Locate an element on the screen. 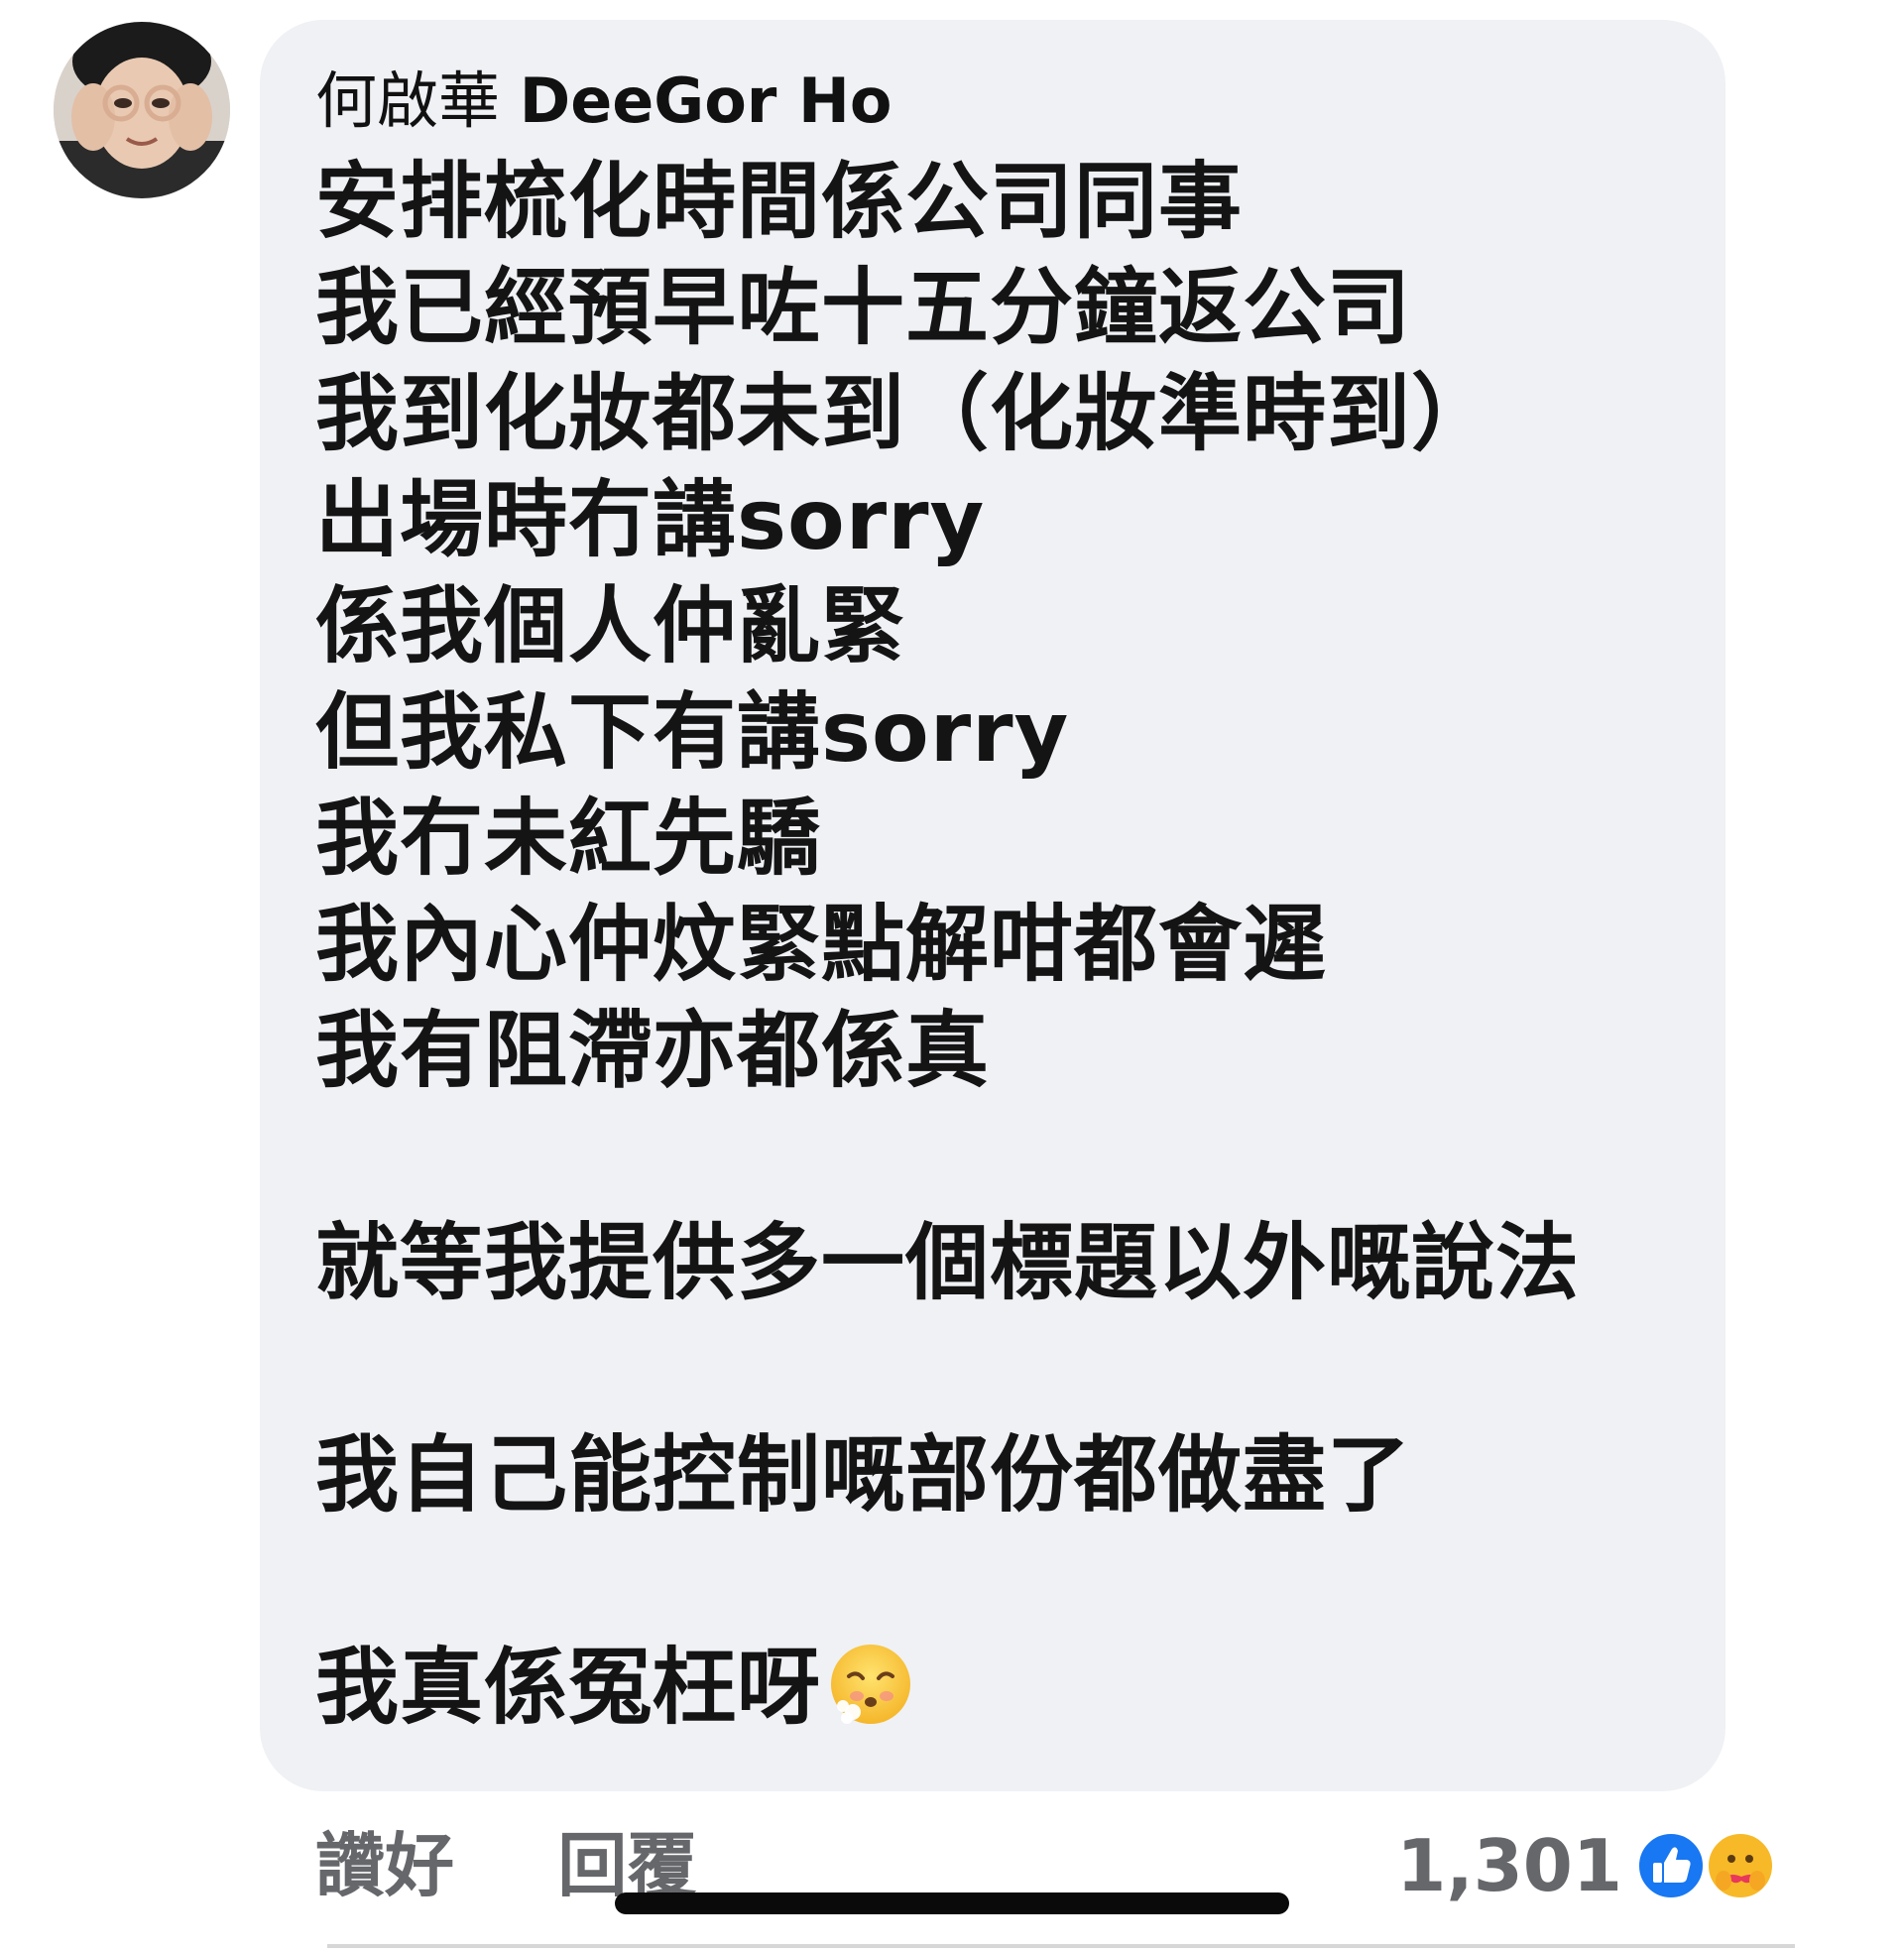 Image resolution: width=1904 pixels, height=1953 pixels. comment-last-line: 我真係冤枉呀 is located at coordinates (1009, 1688).